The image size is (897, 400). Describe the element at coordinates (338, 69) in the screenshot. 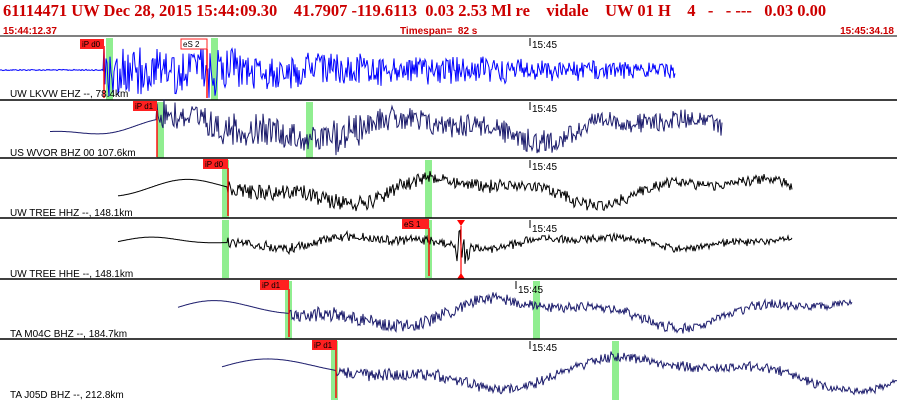

I see `seismogram-panel: 15:45 iP d0 eS 2 UW LKVW EHZ --, 78.4km` at that location.